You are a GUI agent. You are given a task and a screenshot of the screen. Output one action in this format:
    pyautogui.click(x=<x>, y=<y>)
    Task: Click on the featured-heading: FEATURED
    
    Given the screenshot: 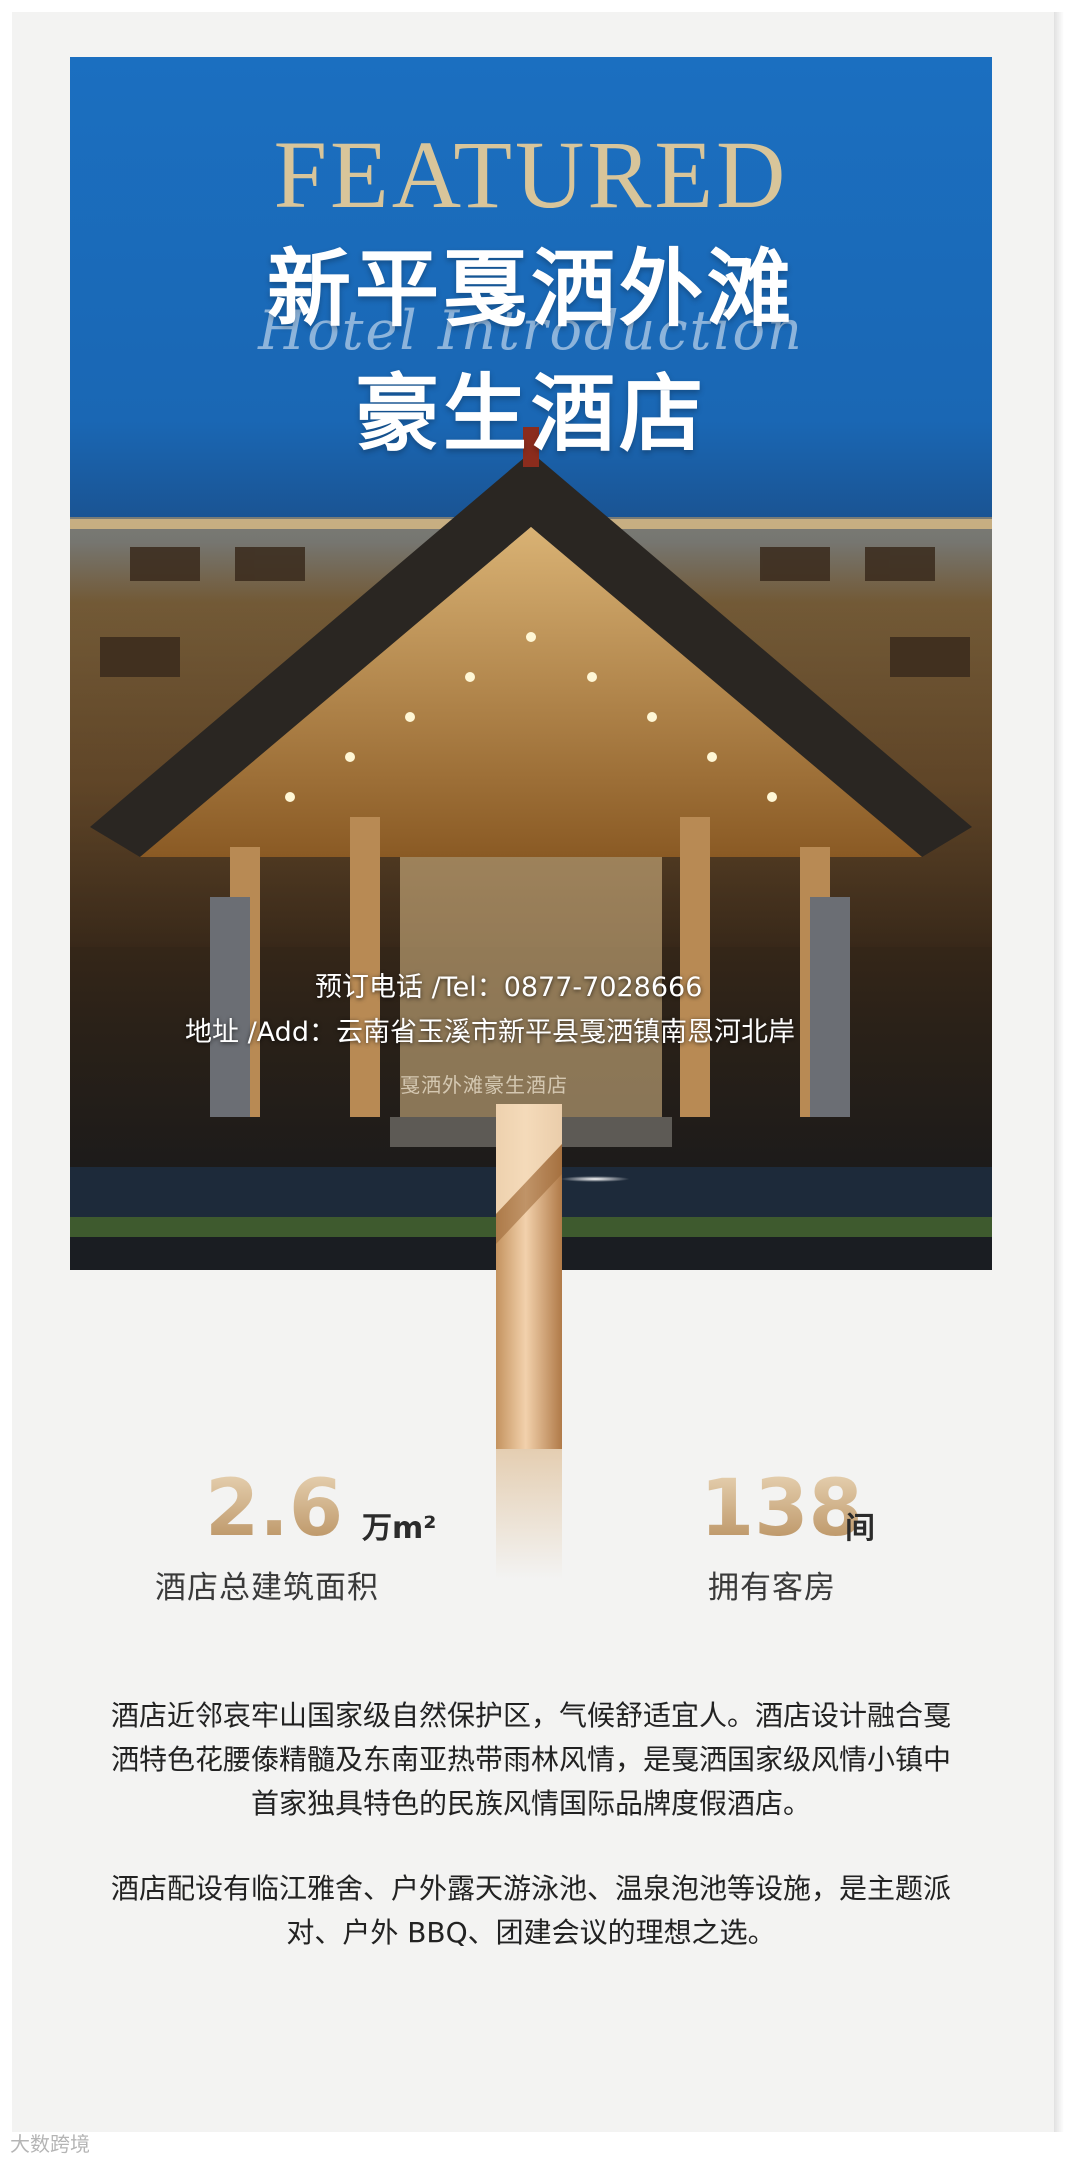 What is the action you would take?
    pyautogui.click(x=531, y=174)
    